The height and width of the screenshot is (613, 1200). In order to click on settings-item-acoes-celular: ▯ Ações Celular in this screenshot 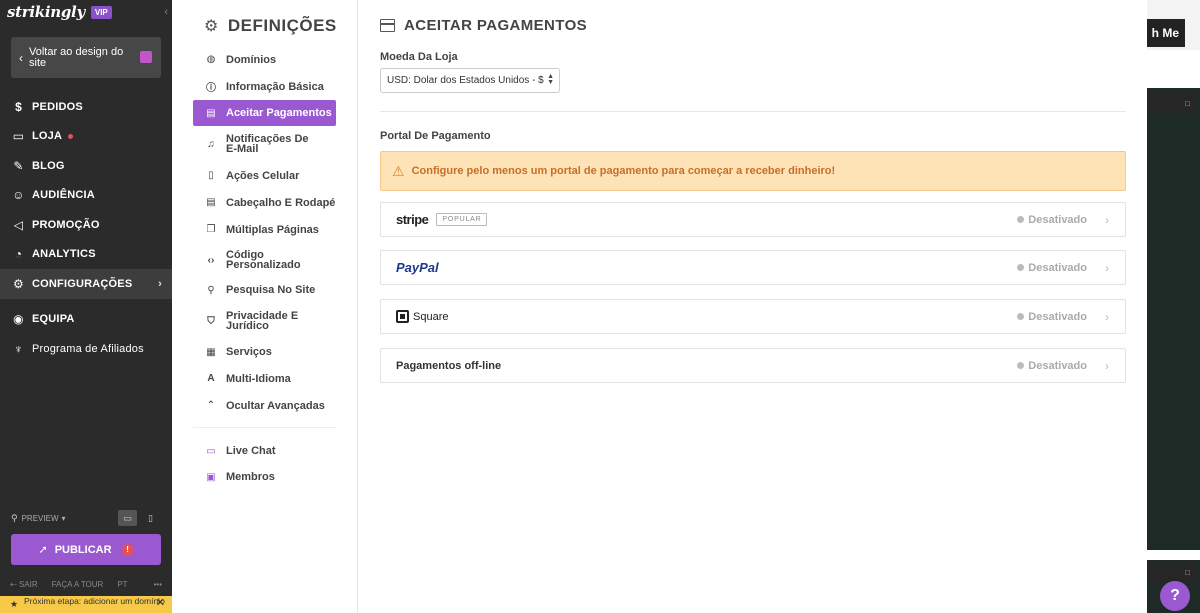, I will do `click(264, 175)`.